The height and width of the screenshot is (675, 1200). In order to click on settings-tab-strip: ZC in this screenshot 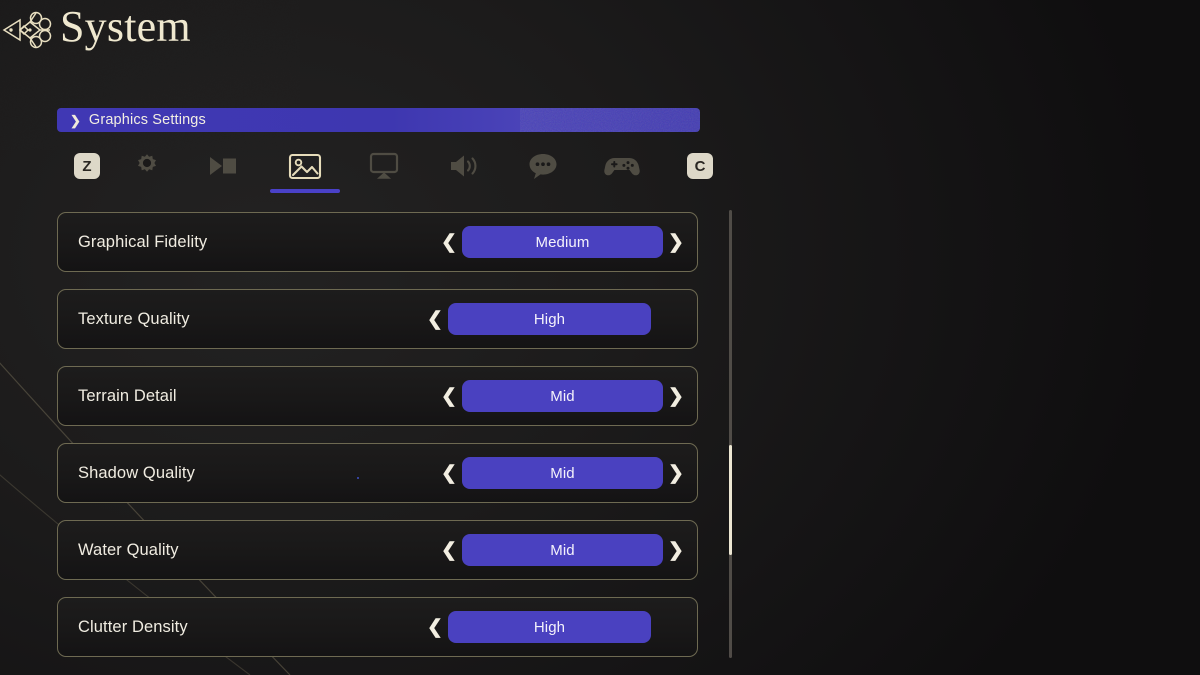, I will do `click(385, 172)`.